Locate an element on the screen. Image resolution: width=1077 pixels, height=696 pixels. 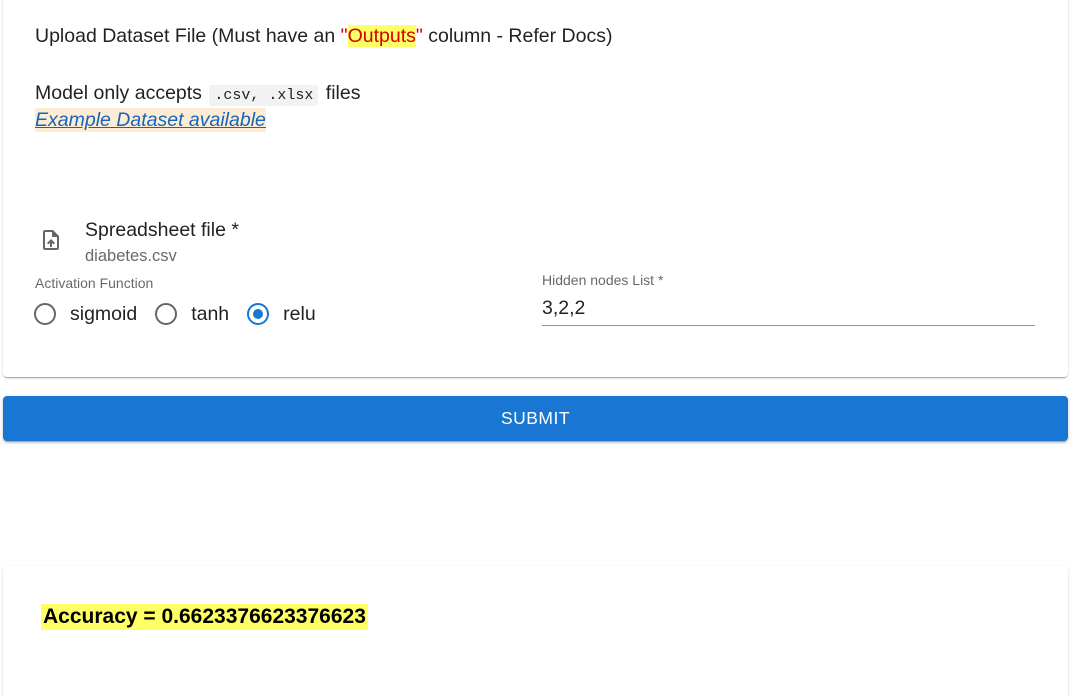
radio-label-tanh: tanh is located at coordinates (210, 314).